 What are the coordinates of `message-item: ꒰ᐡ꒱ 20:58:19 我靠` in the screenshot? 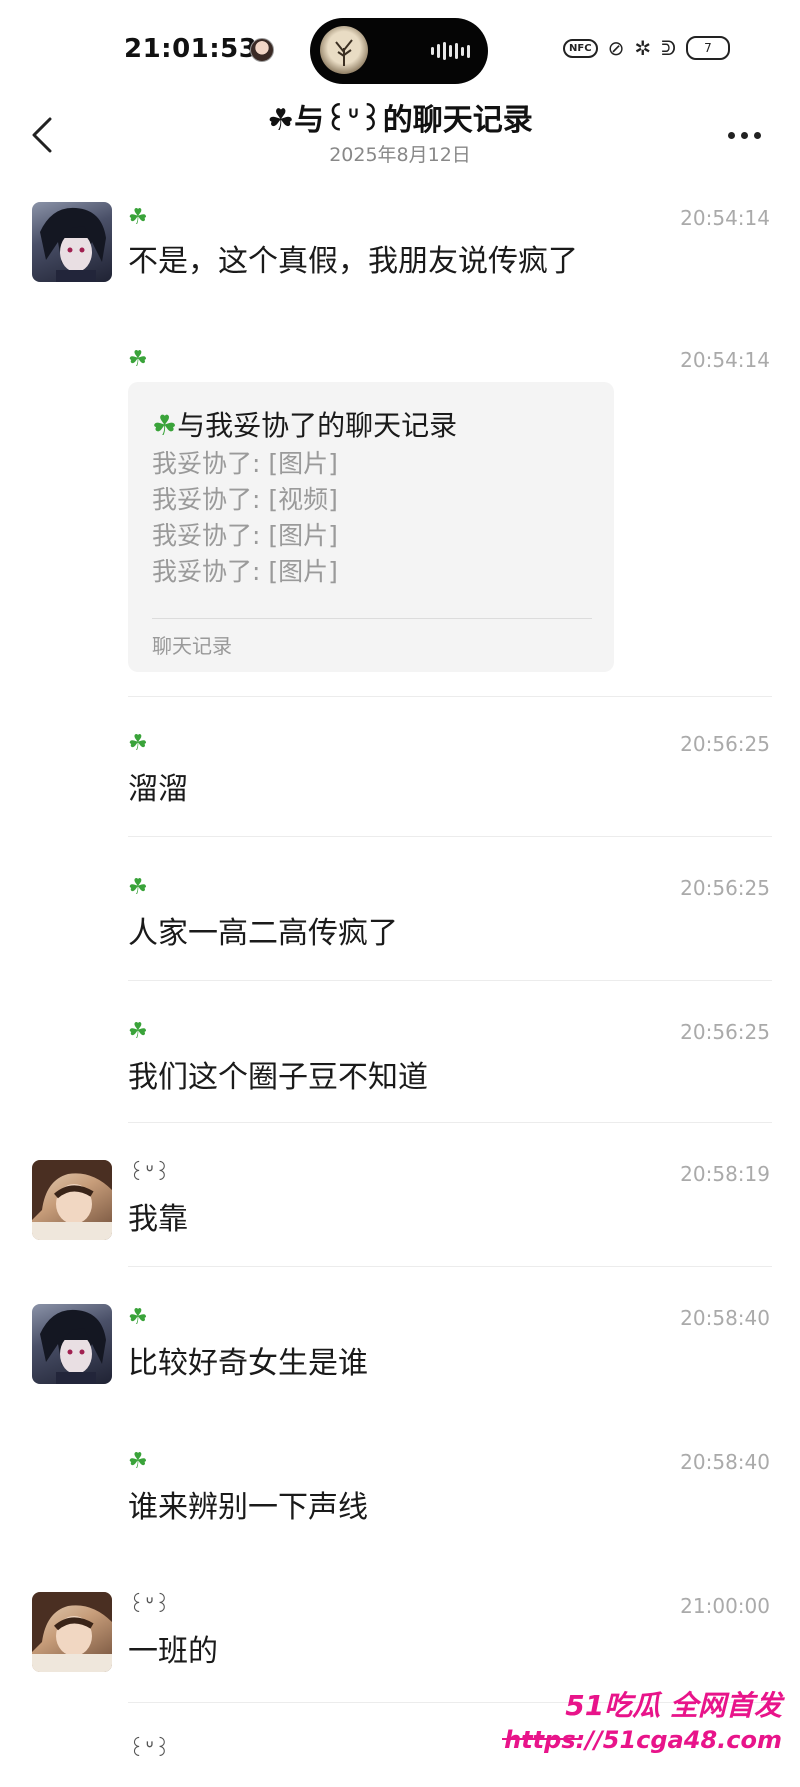 It's located at (400, 1210).